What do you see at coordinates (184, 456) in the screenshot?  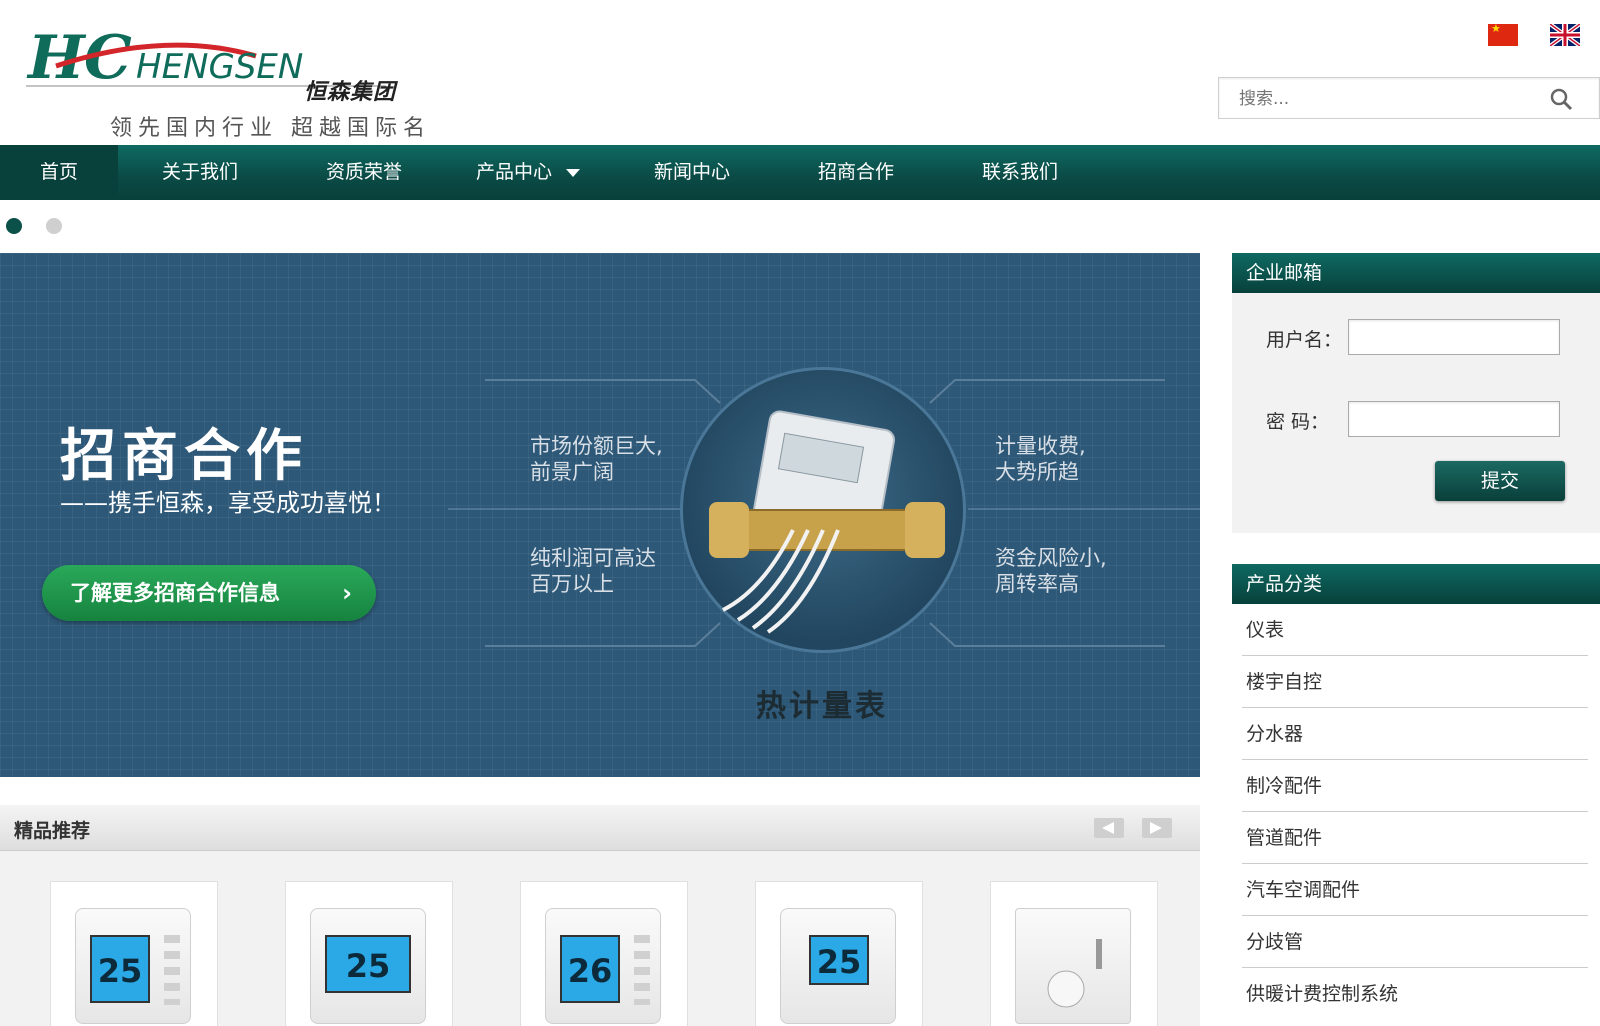 I see `banner-title: 招商合作` at bounding box center [184, 456].